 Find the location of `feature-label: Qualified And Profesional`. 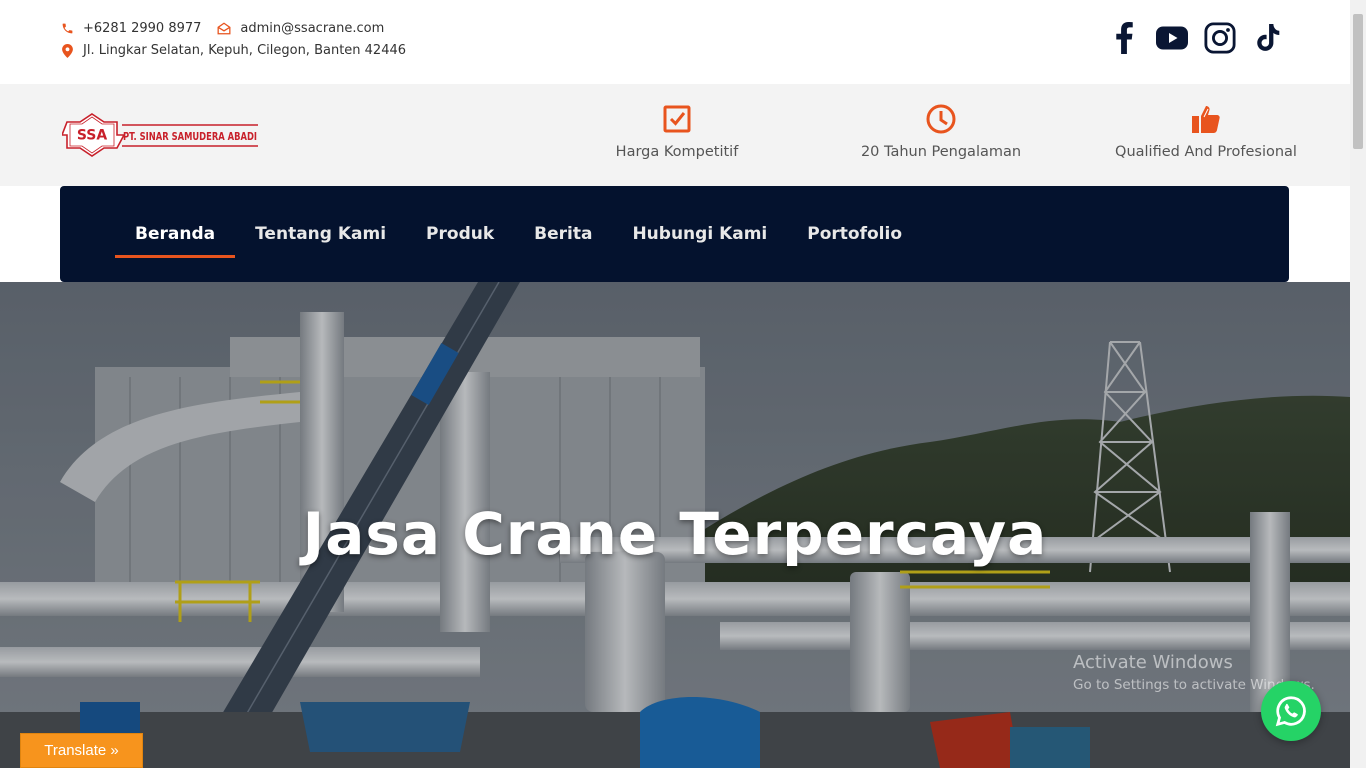

feature-label: Qualified And Profesional is located at coordinates (1206, 152).